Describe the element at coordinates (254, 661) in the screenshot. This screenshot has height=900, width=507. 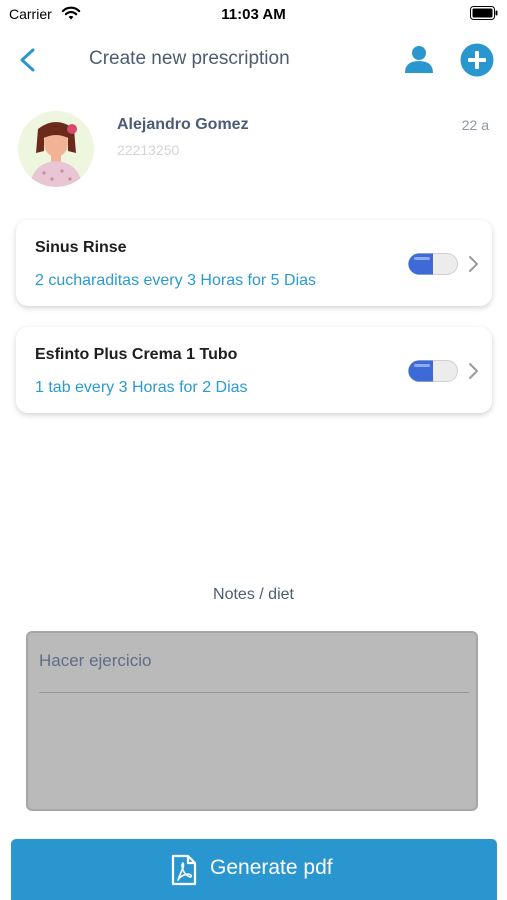
I see `notes-text: Hacer ejercicio` at that location.